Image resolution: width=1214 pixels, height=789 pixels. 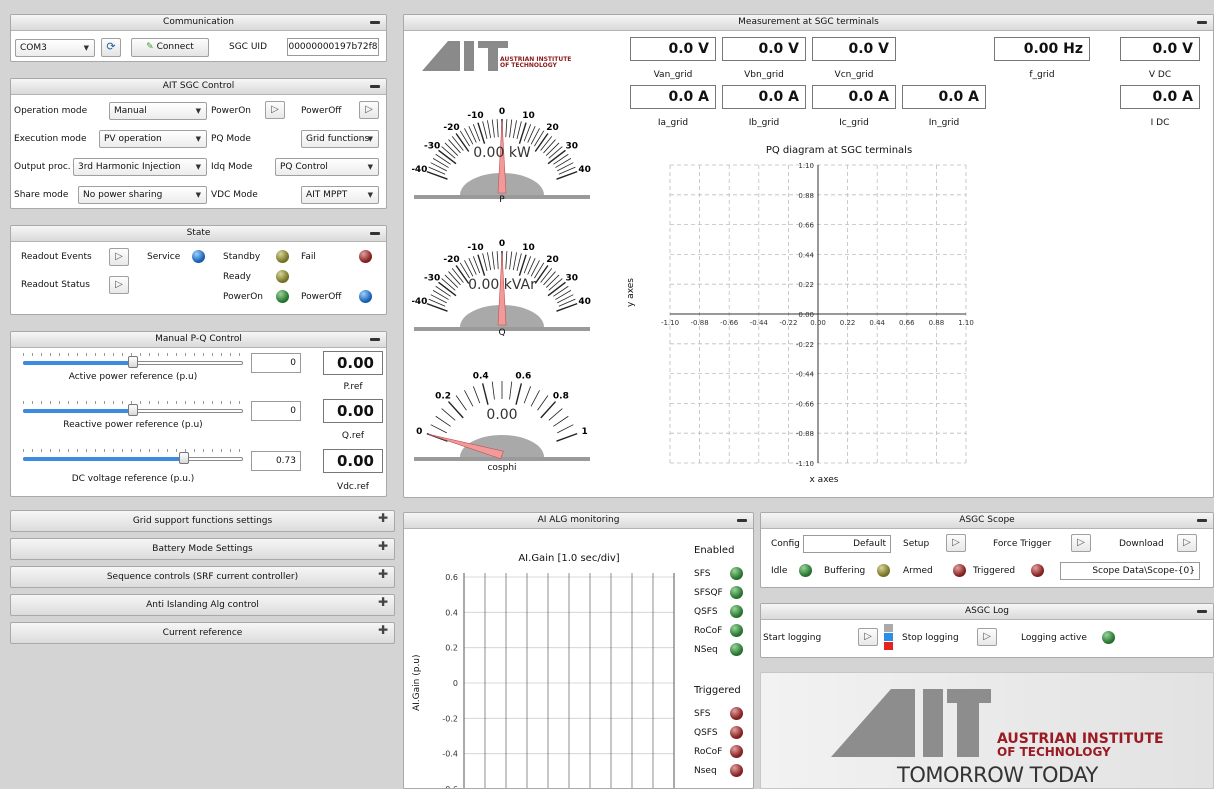 I want to click on scope-path-field: Scope Data\Scope-{0}, so click(x=1130, y=571).